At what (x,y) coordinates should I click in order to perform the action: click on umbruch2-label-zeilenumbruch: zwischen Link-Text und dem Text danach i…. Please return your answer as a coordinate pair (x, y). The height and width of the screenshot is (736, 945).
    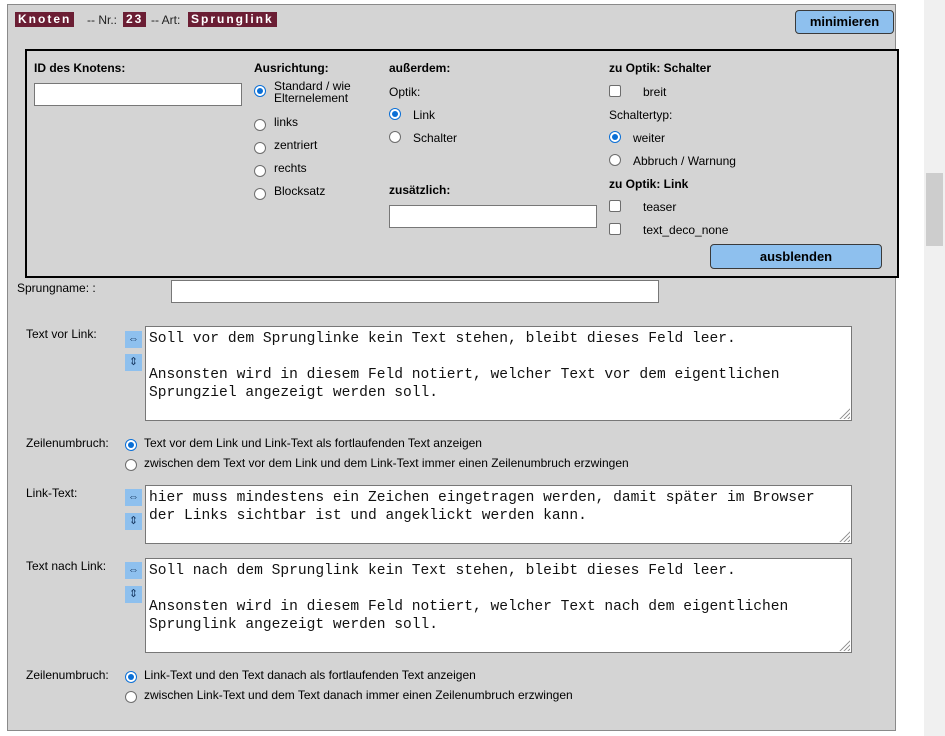
    Looking at the image, I should click on (358, 695).